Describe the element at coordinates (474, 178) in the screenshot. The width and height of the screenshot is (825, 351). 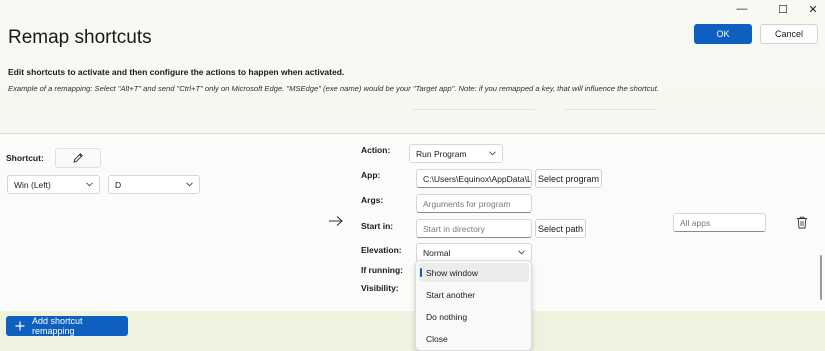
I see `app-path-input: C:\Users\Equinox\AppData\Lc` at that location.